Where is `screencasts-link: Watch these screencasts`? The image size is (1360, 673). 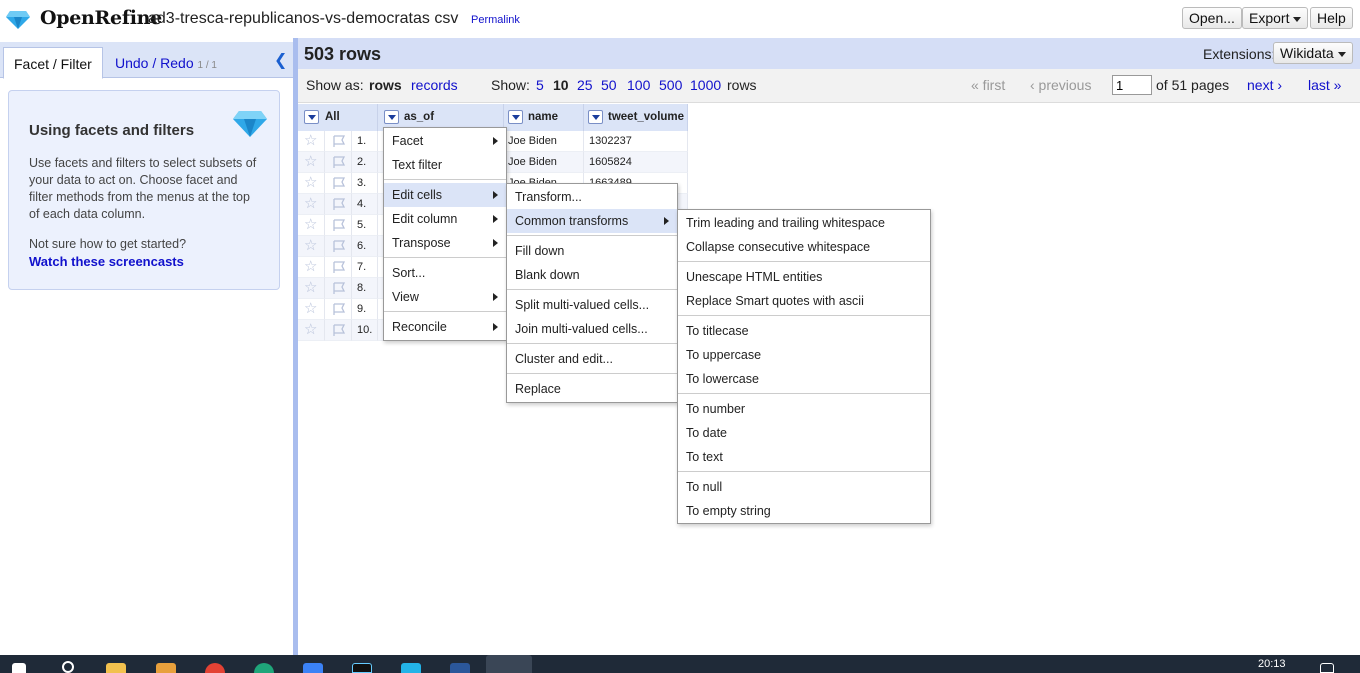 screencasts-link: Watch these screencasts is located at coordinates (106, 261).